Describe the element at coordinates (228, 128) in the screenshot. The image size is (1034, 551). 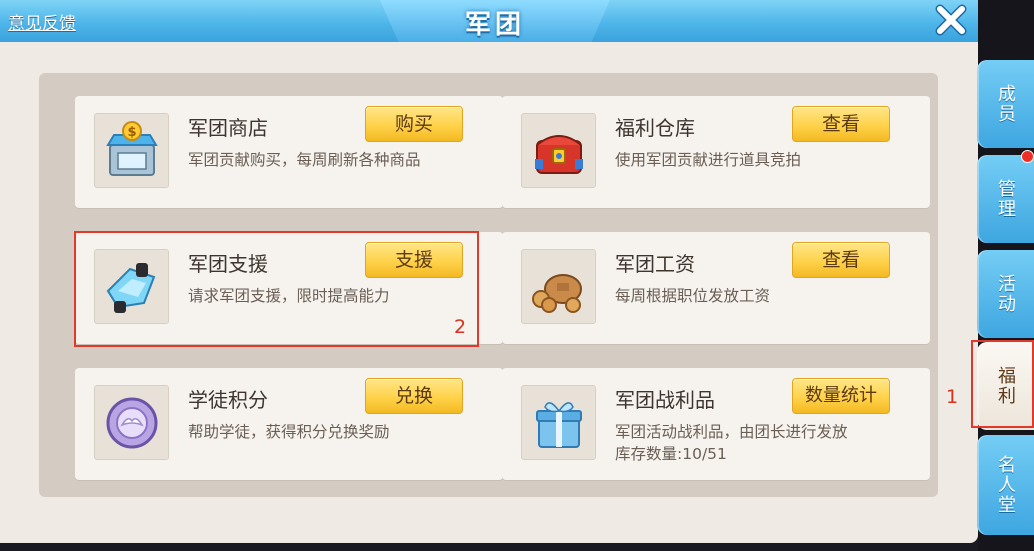
I see `card-title: 军团商店` at that location.